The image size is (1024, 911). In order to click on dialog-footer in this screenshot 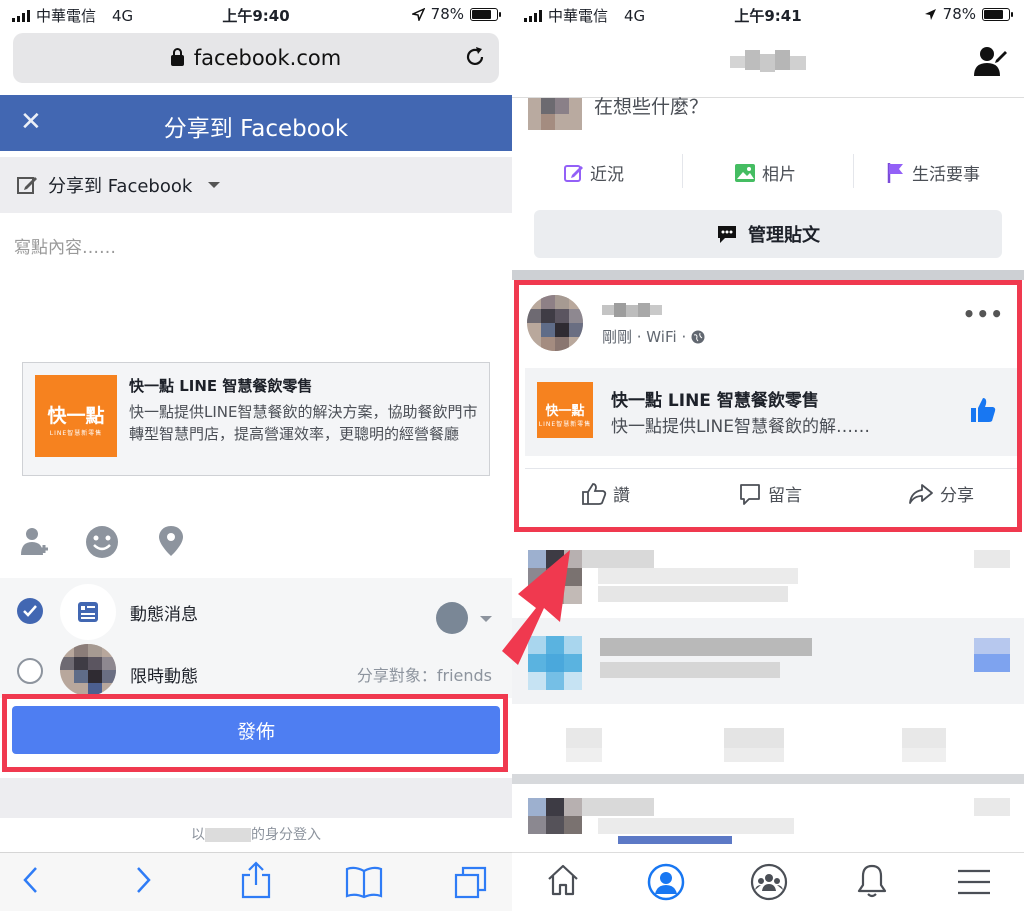, I will do `click(256, 798)`.